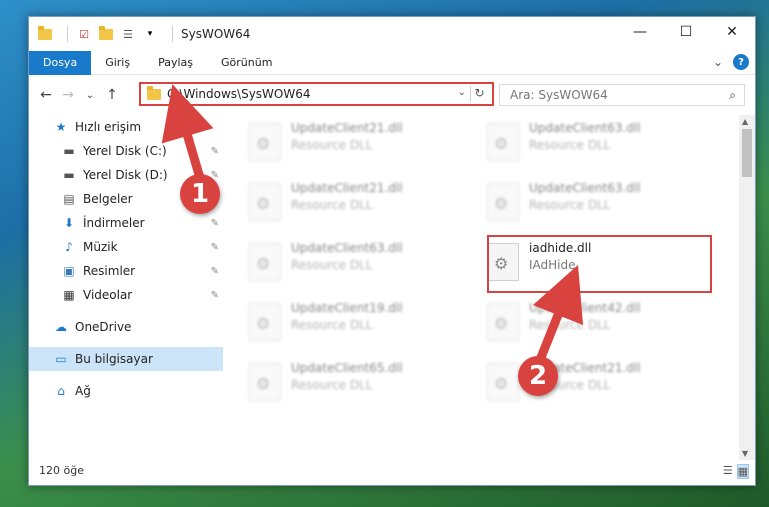  Describe the element at coordinates (61, 127) in the screenshot. I see `star-icon: ★` at that location.